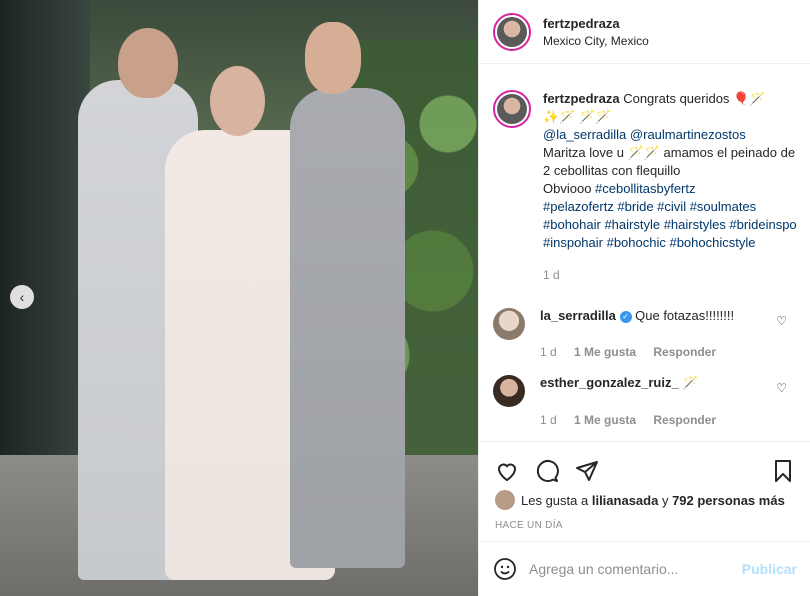 Image resolution: width=810 pixels, height=596 pixels. I want to click on comment-text: 🪄, so click(690, 382).